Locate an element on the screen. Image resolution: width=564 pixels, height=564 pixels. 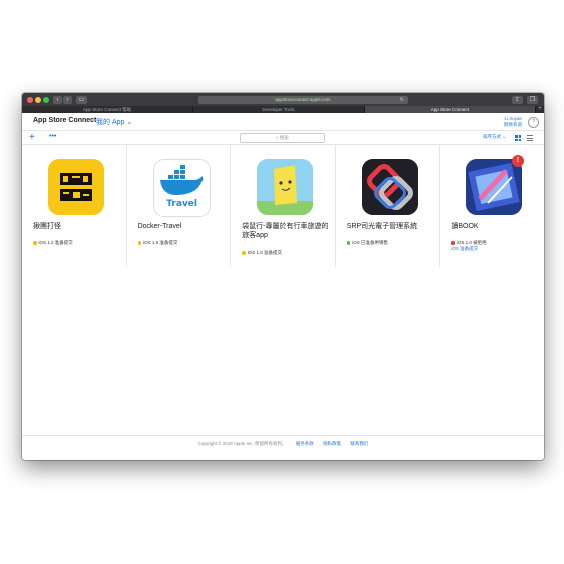
forward-button: › is located at coordinates (67, 99).